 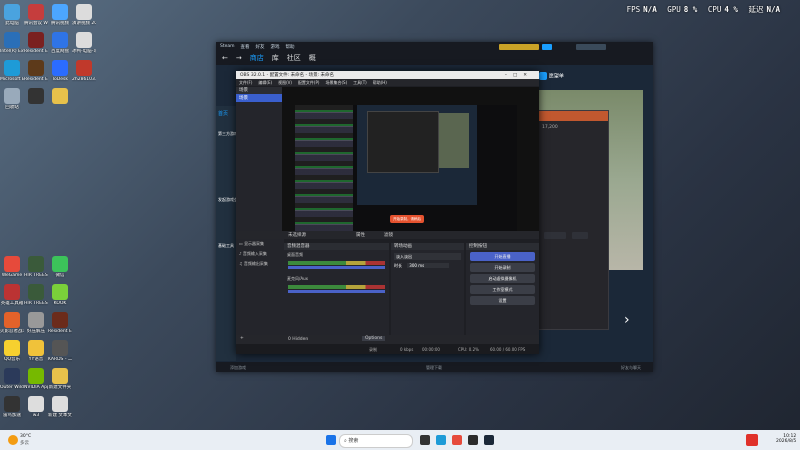 I want to click on steam-account-button, so click(x=591, y=47).